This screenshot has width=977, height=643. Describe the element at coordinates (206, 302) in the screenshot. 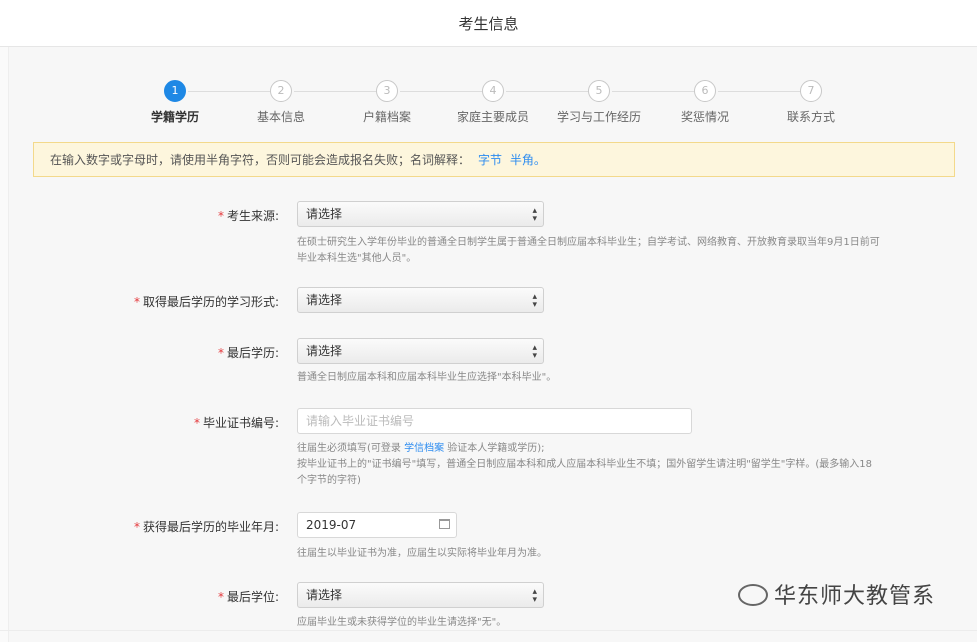

I see `study-form-label: * 取得最后学历的学习形式:` at that location.